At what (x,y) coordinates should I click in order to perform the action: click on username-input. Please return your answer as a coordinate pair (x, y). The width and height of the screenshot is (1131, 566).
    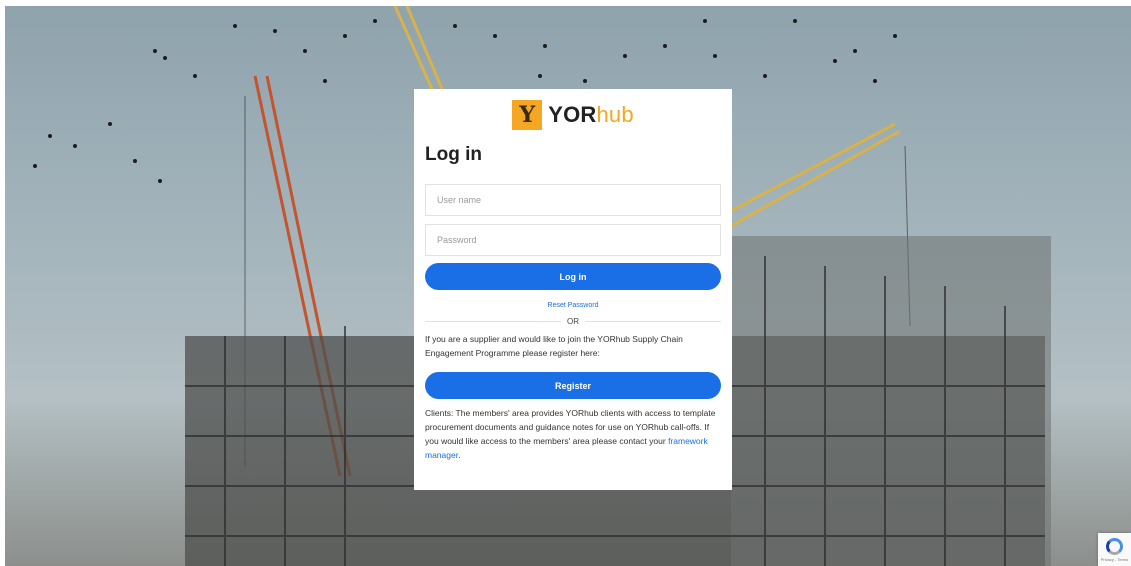
    Looking at the image, I should click on (577, 200).